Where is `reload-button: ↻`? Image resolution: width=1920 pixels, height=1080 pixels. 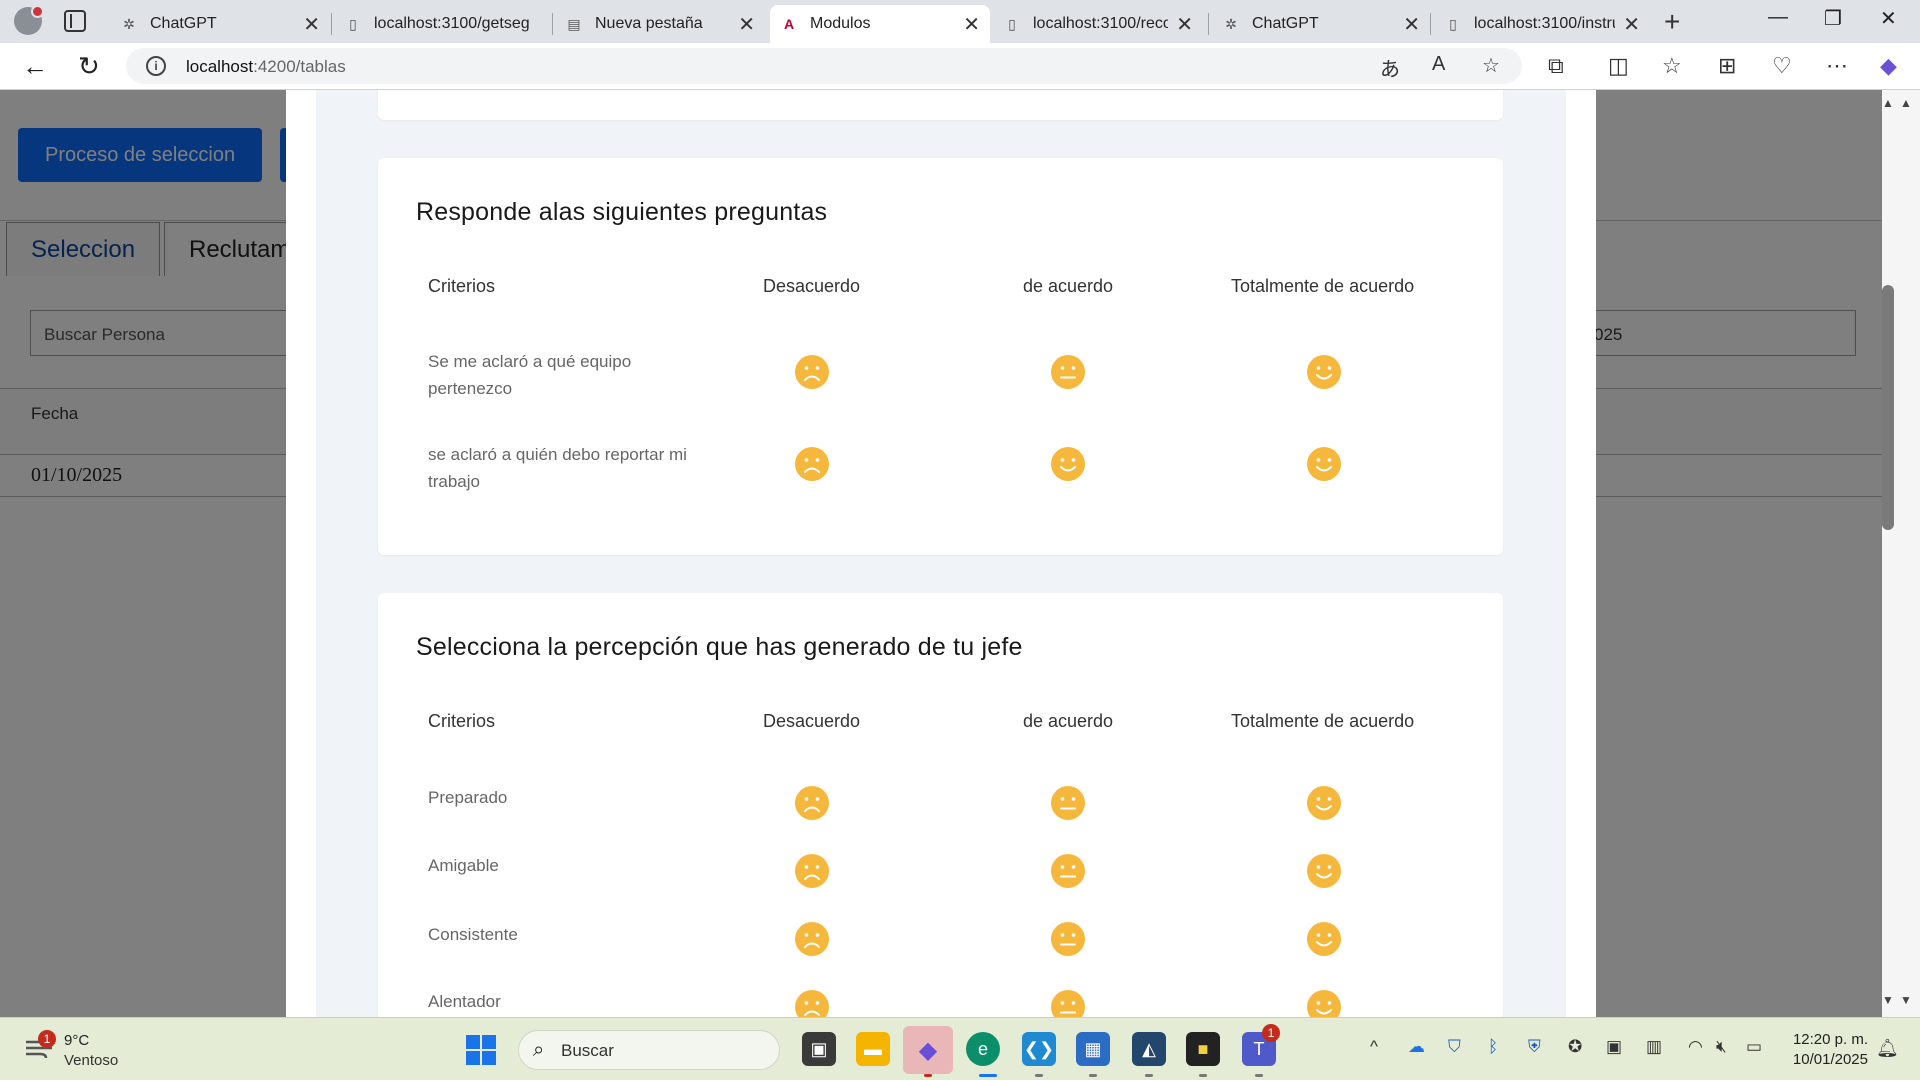
reload-button: ↻ is located at coordinates (89, 66).